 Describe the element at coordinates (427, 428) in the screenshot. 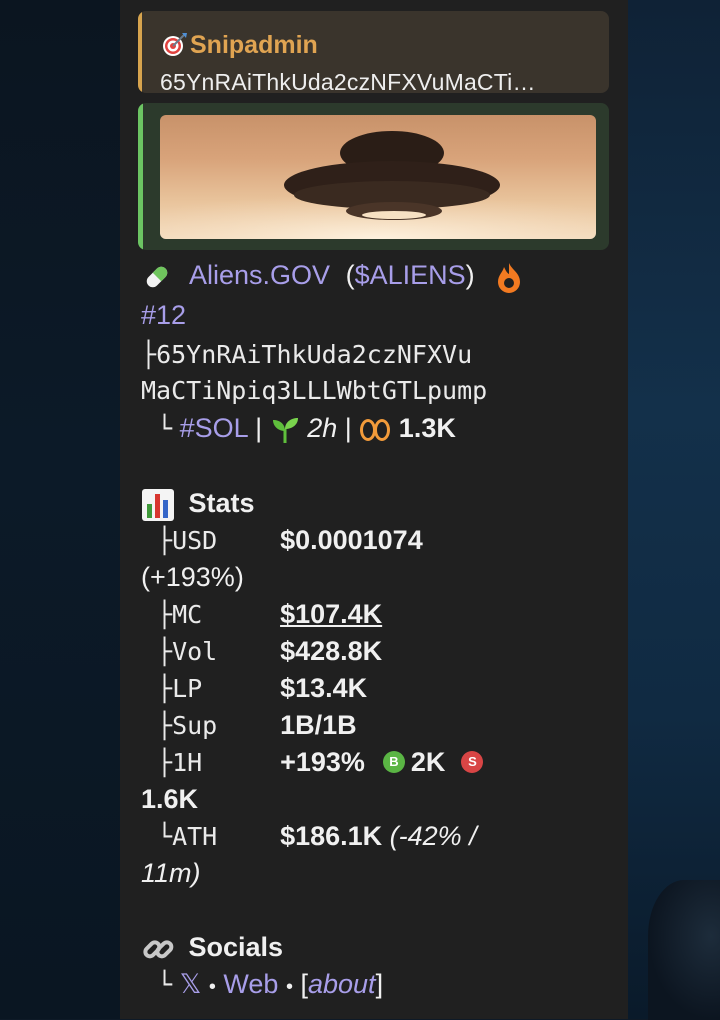

I see `views-count: 1.3K` at that location.